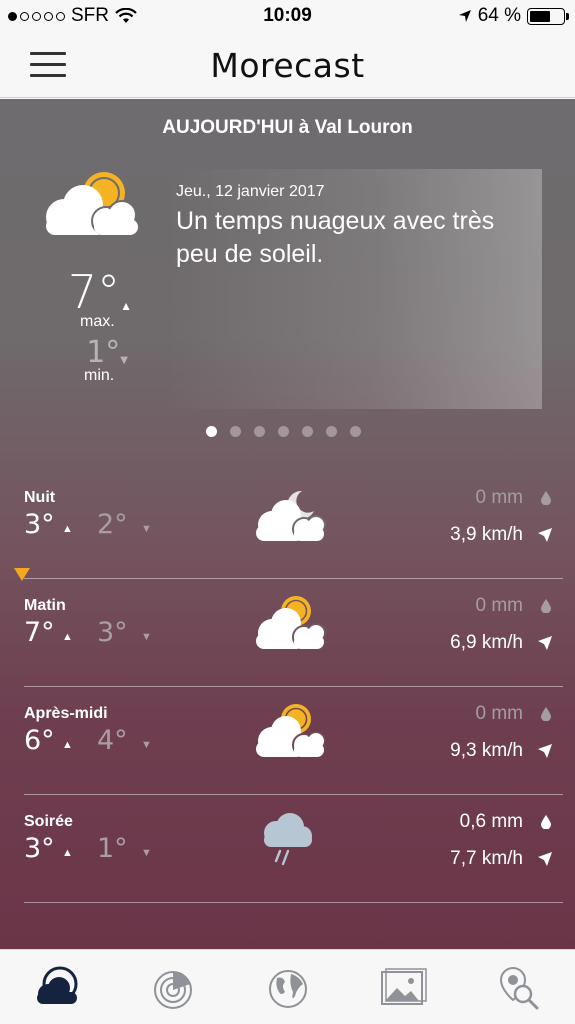 The height and width of the screenshot is (1024, 575). I want to click on app-title: Morecast, so click(287, 65).